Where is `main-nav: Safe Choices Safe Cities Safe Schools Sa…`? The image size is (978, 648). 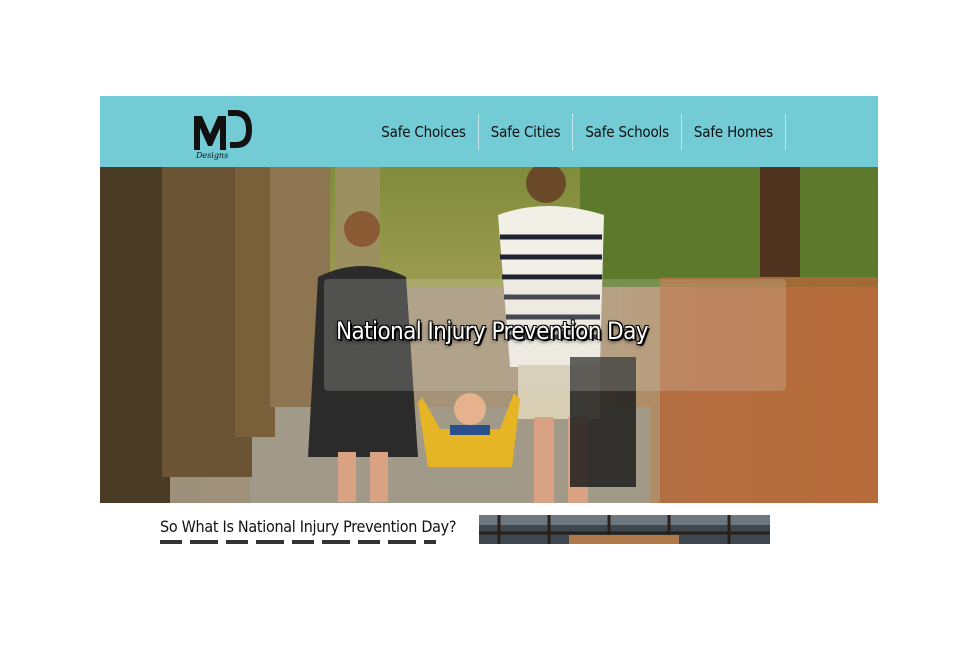
main-nav: Safe Choices Safe Cities Safe Schools Sa… is located at coordinates (577, 132).